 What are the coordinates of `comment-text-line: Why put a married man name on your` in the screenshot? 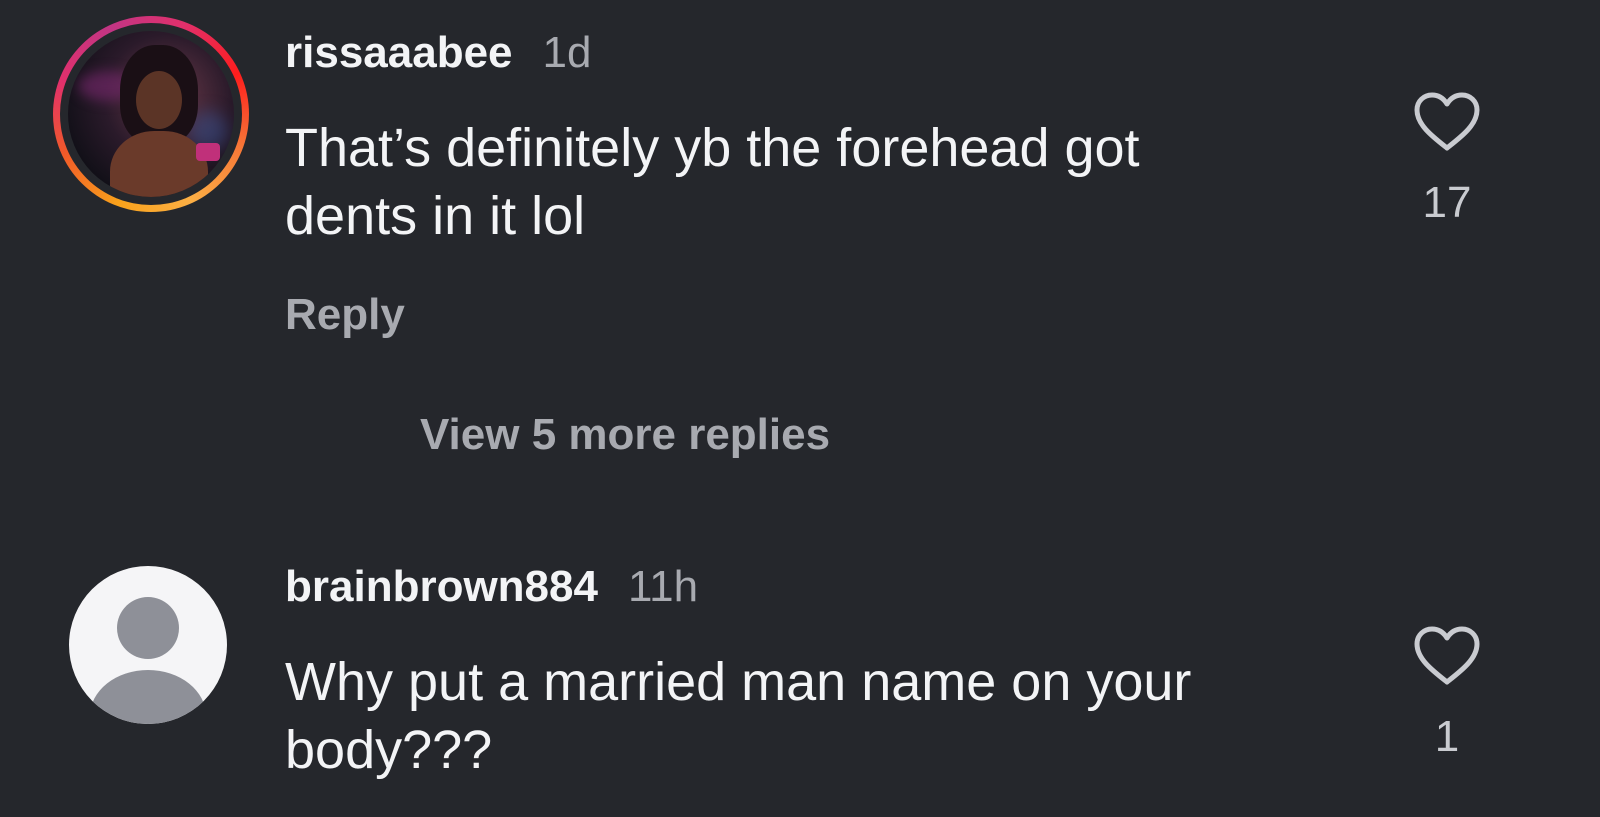 It's located at (738, 682).